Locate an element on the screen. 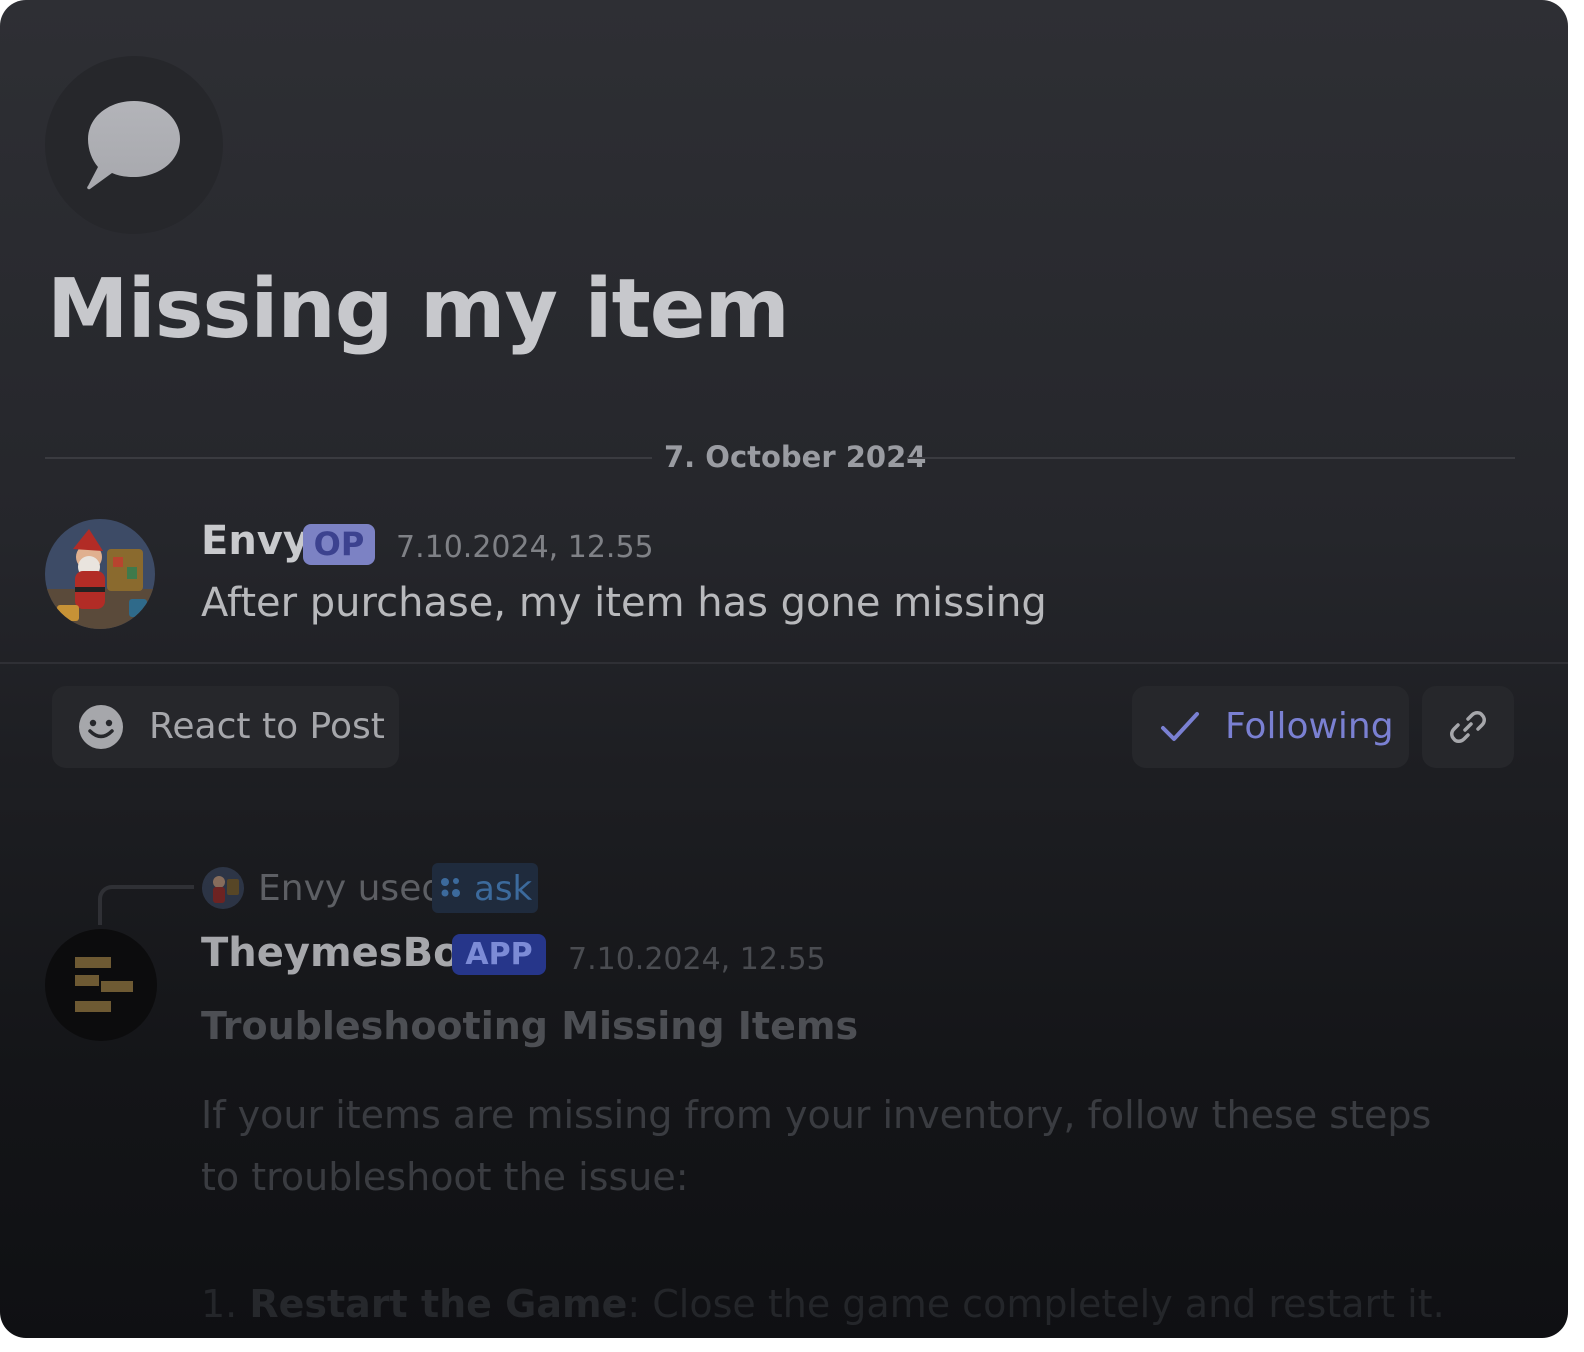 Image resolution: width=1584 pixels, height=1352 pixels. react-to-post-label: React to Post is located at coordinates (267, 726).